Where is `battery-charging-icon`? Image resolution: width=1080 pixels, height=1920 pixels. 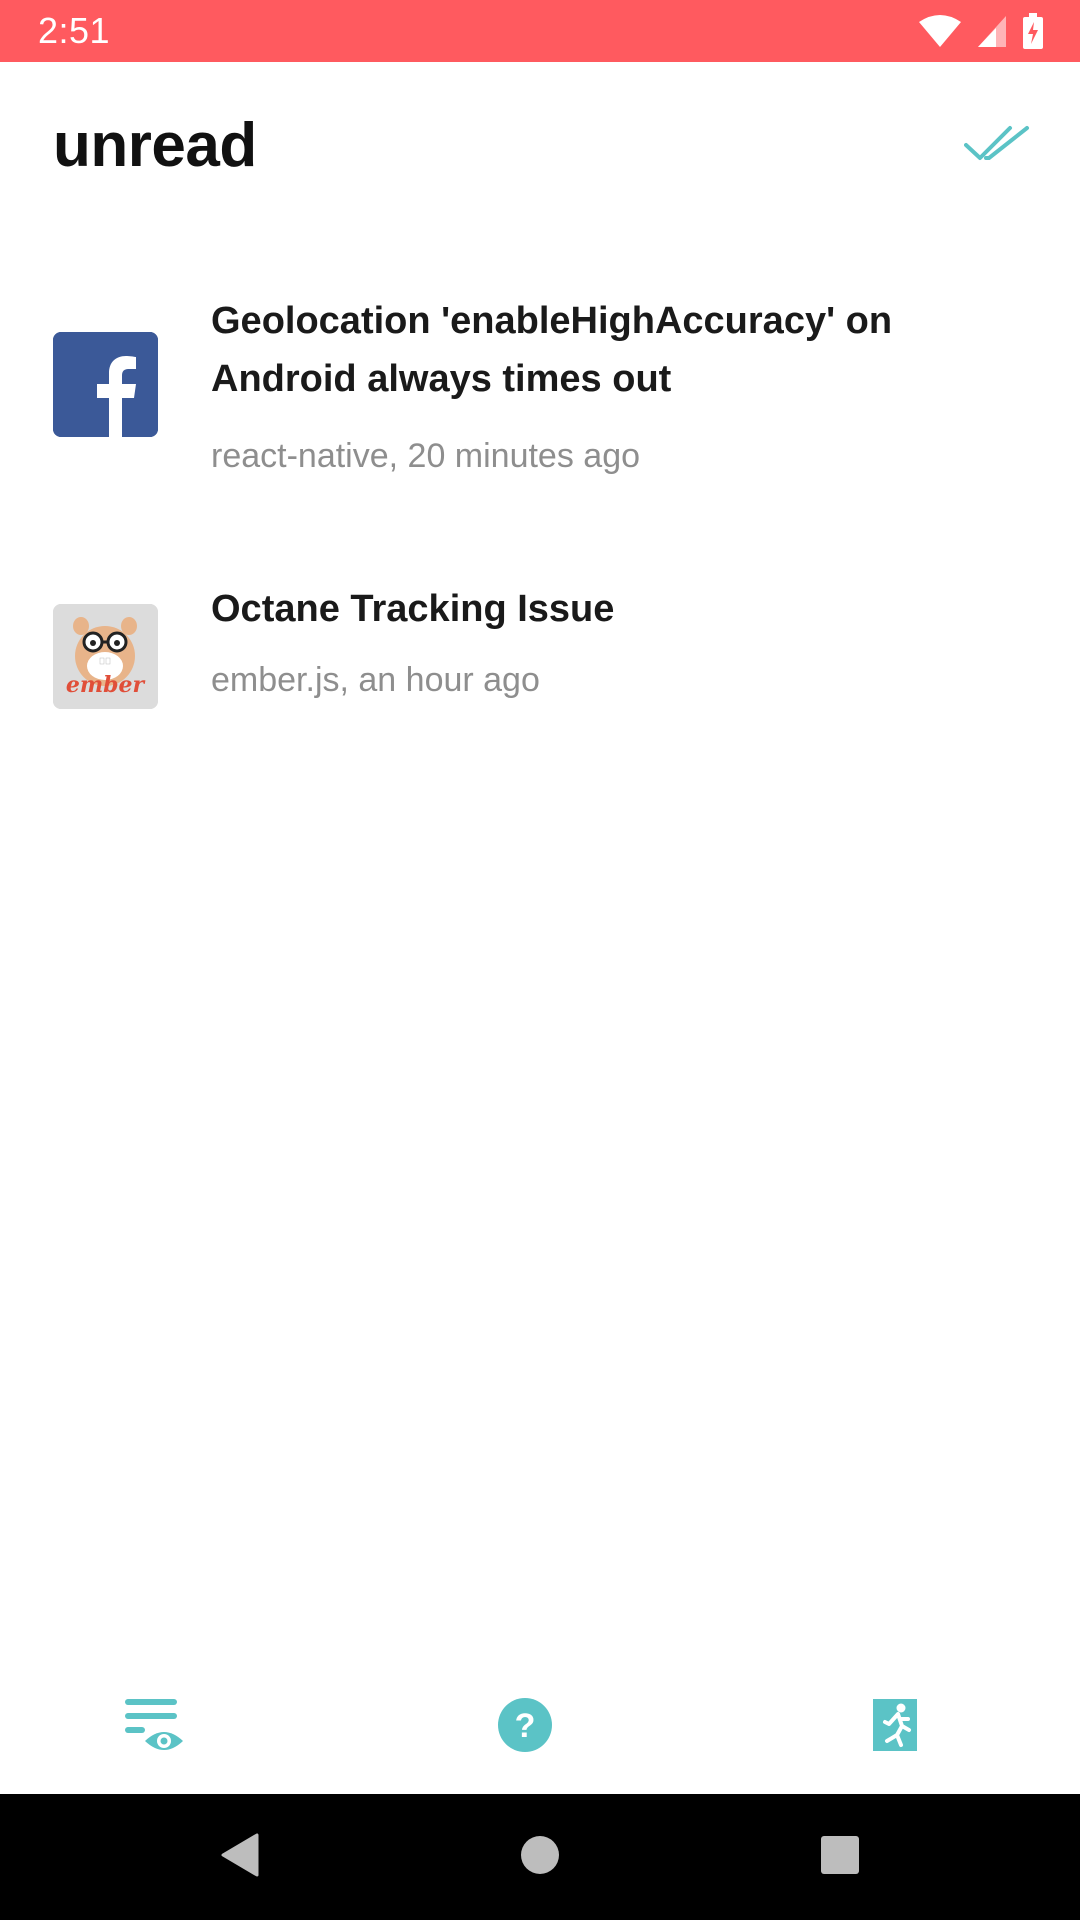
battery-charging-icon is located at coordinates (1033, 31).